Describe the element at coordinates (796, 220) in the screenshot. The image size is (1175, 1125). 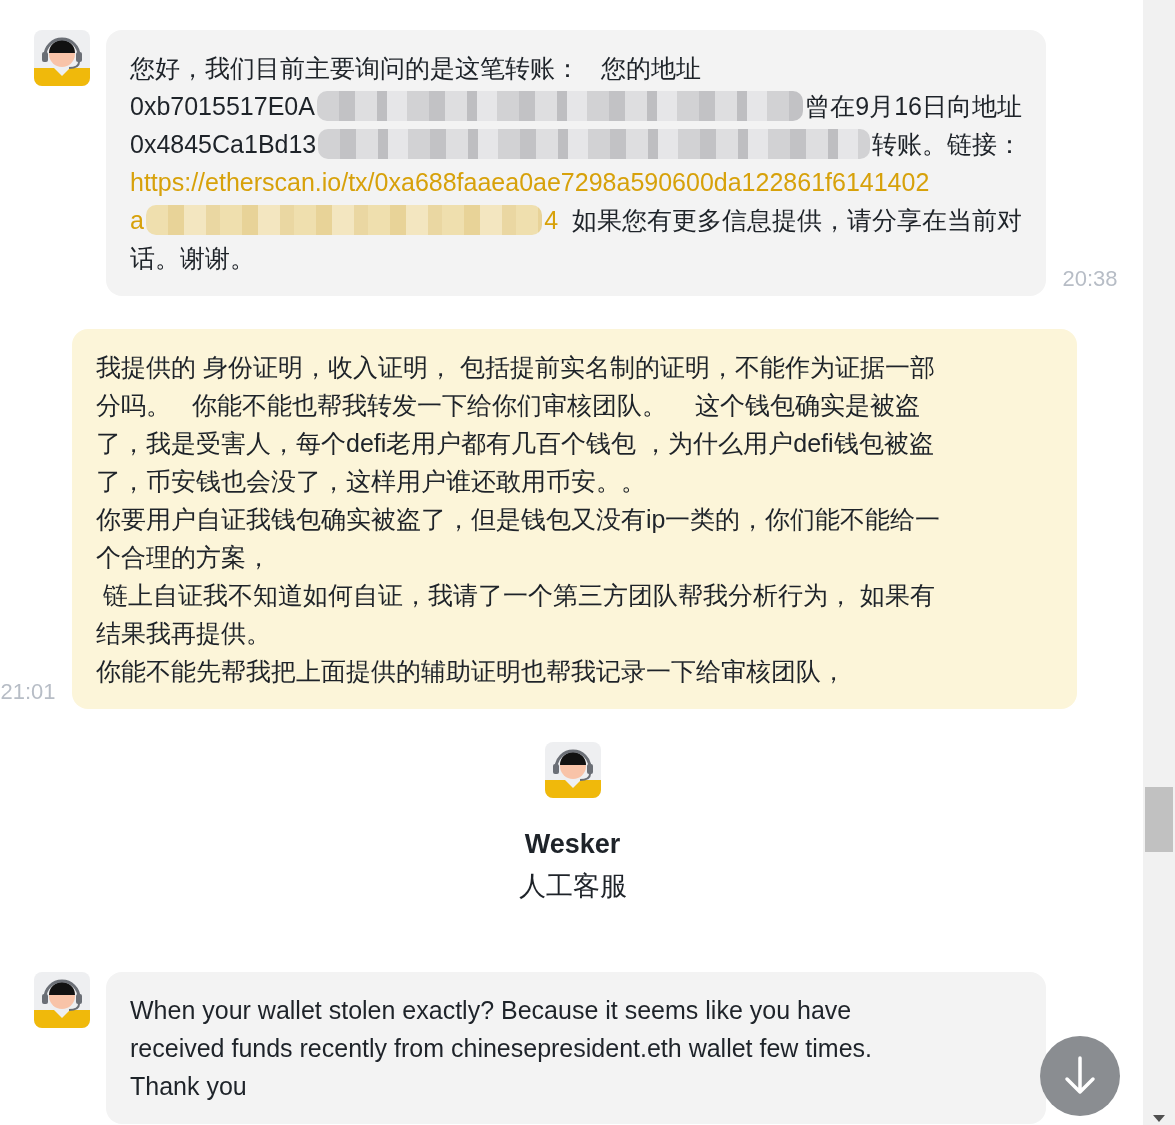
I see `message-text: 如果您有更多信息提供，请分享在当前对` at that location.